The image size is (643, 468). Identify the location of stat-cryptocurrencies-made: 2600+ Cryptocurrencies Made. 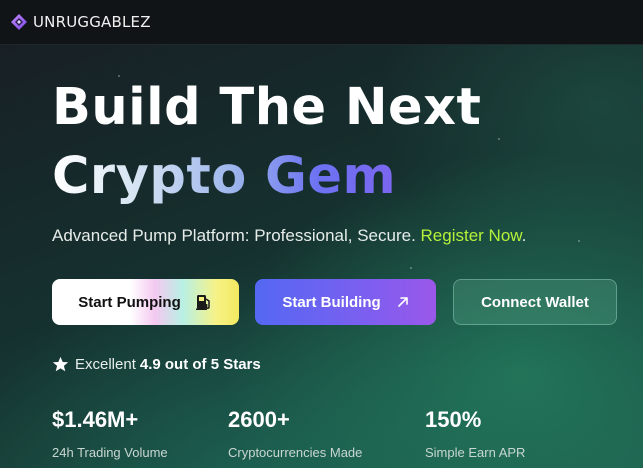
(295, 434).